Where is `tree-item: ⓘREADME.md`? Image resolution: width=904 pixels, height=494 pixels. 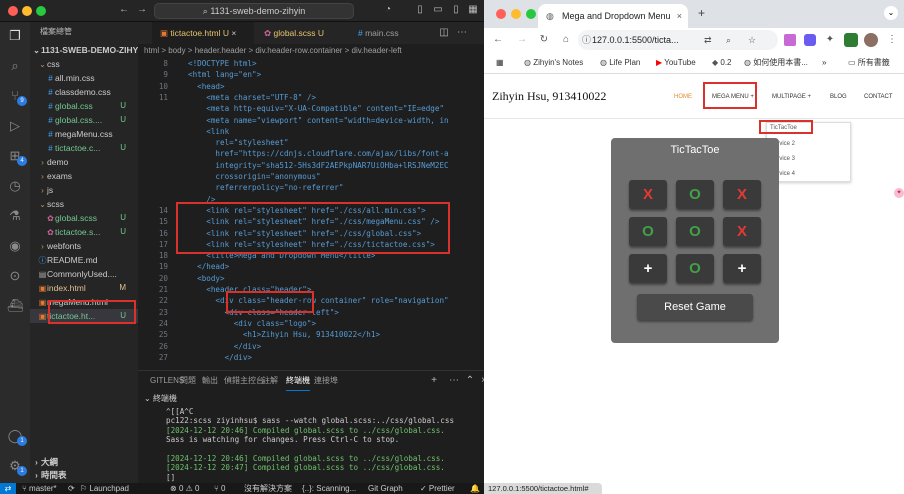 tree-item: ⓘREADME.md is located at coordinates (84, 260).